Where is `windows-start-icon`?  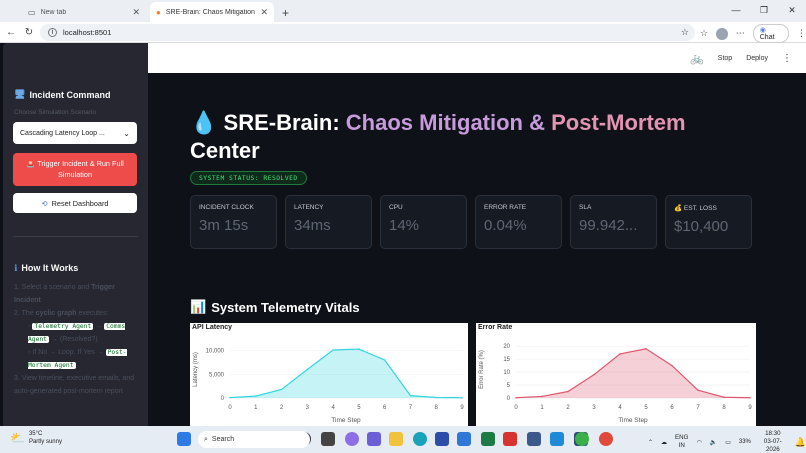
windows-start-icon is located at coordinates (184, 439).